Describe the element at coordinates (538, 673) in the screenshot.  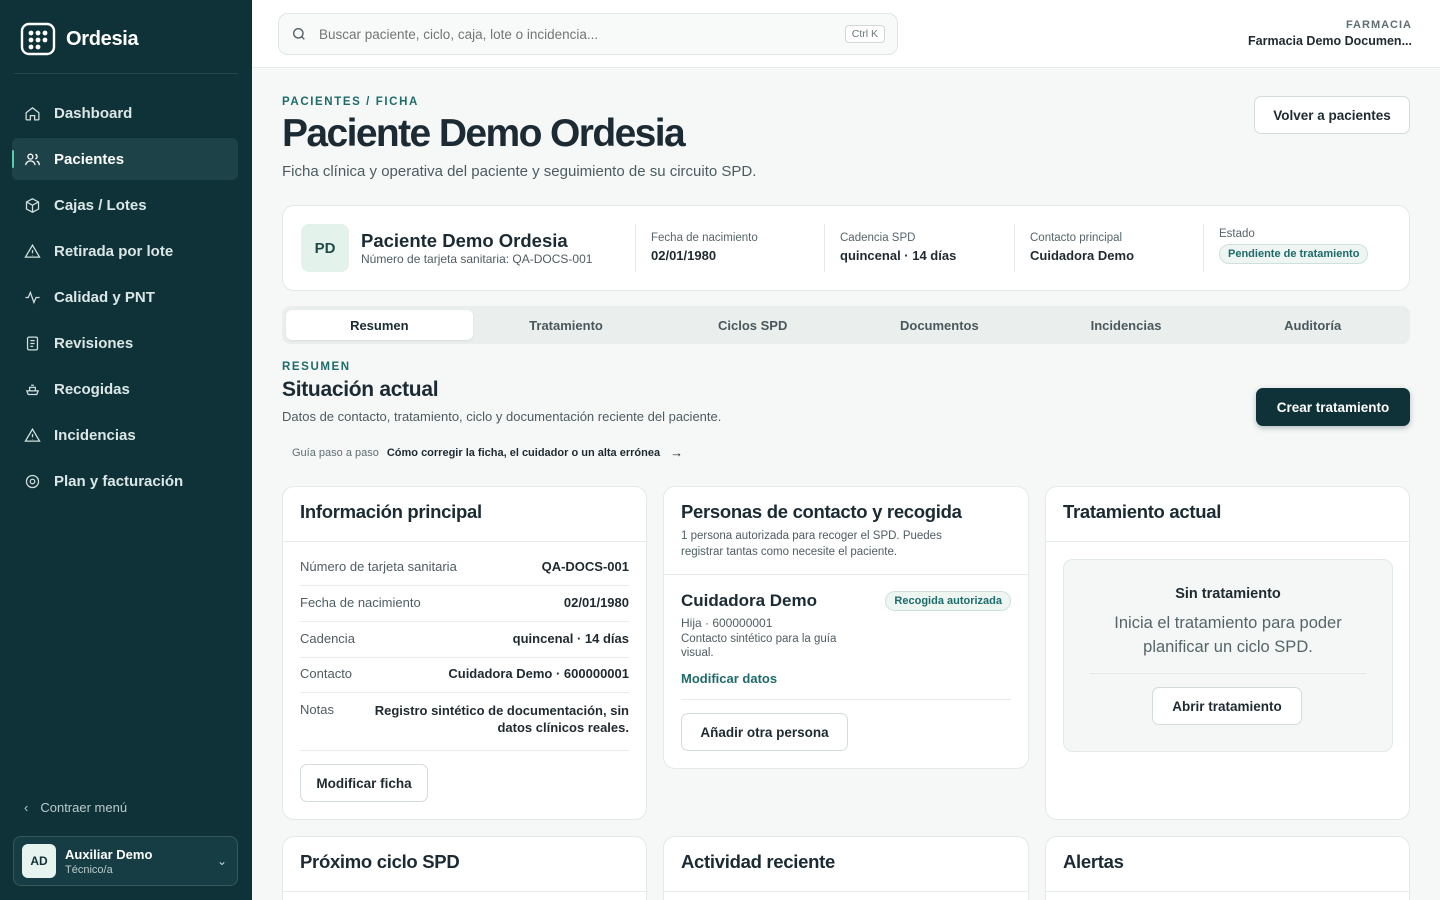
I see `info-value: Cuidadora Demo · 600000001` at that location.